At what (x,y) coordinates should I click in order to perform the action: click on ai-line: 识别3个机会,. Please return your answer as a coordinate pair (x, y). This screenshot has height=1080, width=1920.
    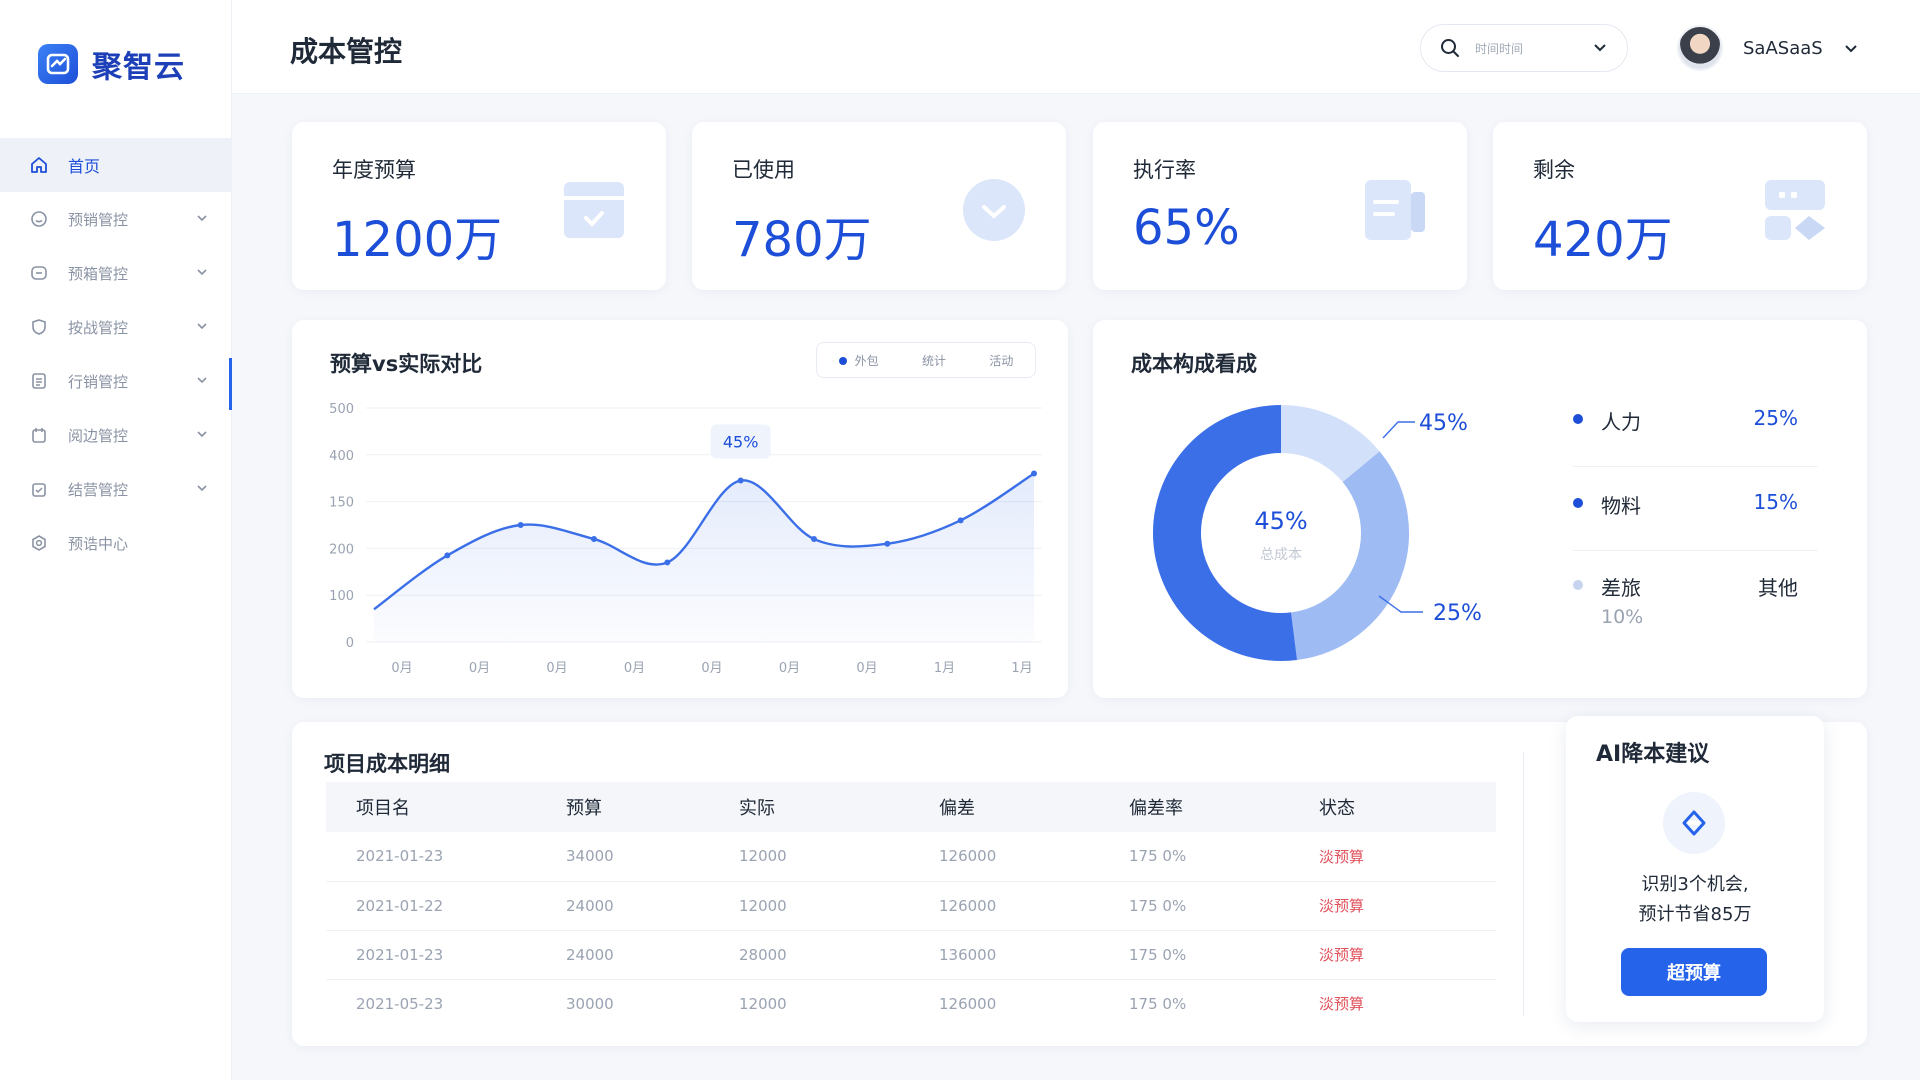
    Looking at the image, I should click on (1695, 884).